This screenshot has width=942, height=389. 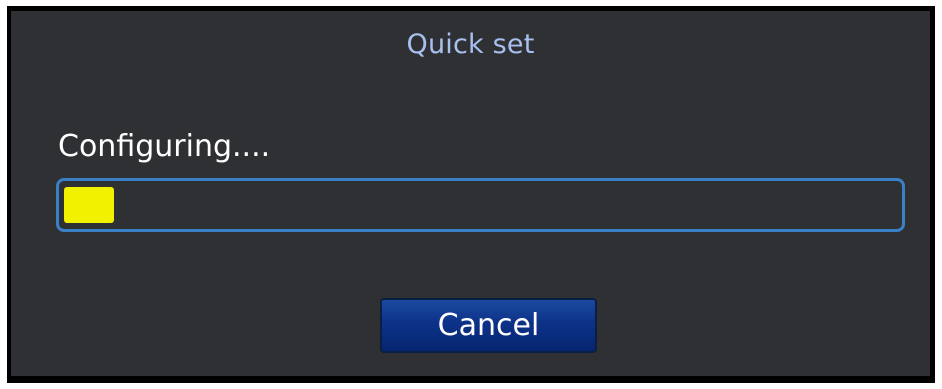 I want to click on dialog-title: Quick set, so click(x=470, y=44).